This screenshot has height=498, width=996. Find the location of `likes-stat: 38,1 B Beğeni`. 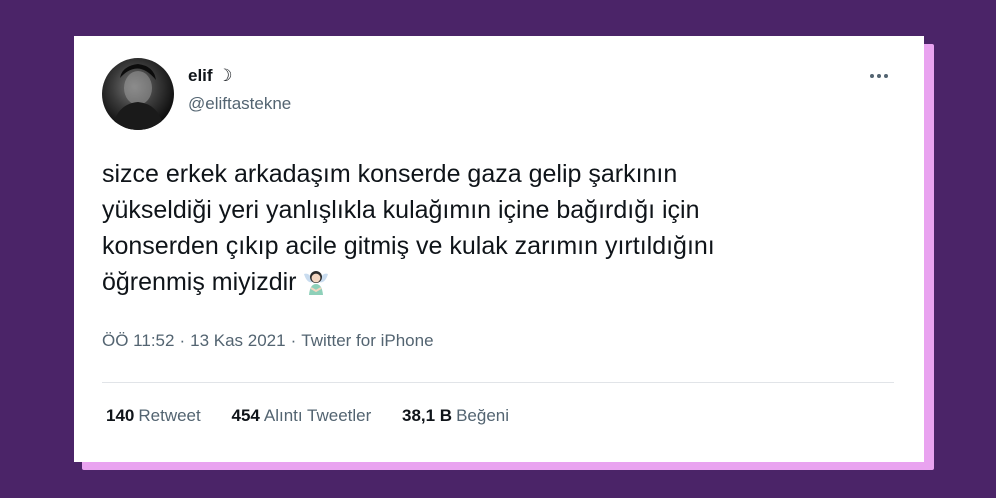

likes-stat: 38,1 B Beğeni is located at coordinates (455, 416).